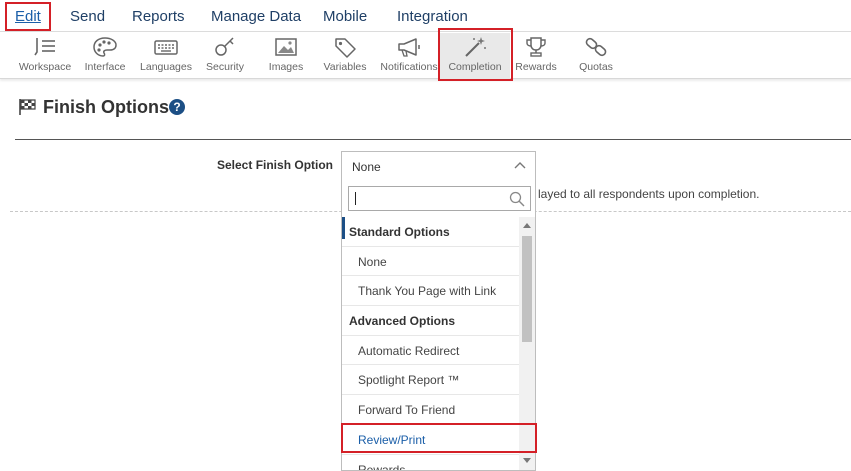  I want to click on toolbar-images: Images, so click(286, 56).